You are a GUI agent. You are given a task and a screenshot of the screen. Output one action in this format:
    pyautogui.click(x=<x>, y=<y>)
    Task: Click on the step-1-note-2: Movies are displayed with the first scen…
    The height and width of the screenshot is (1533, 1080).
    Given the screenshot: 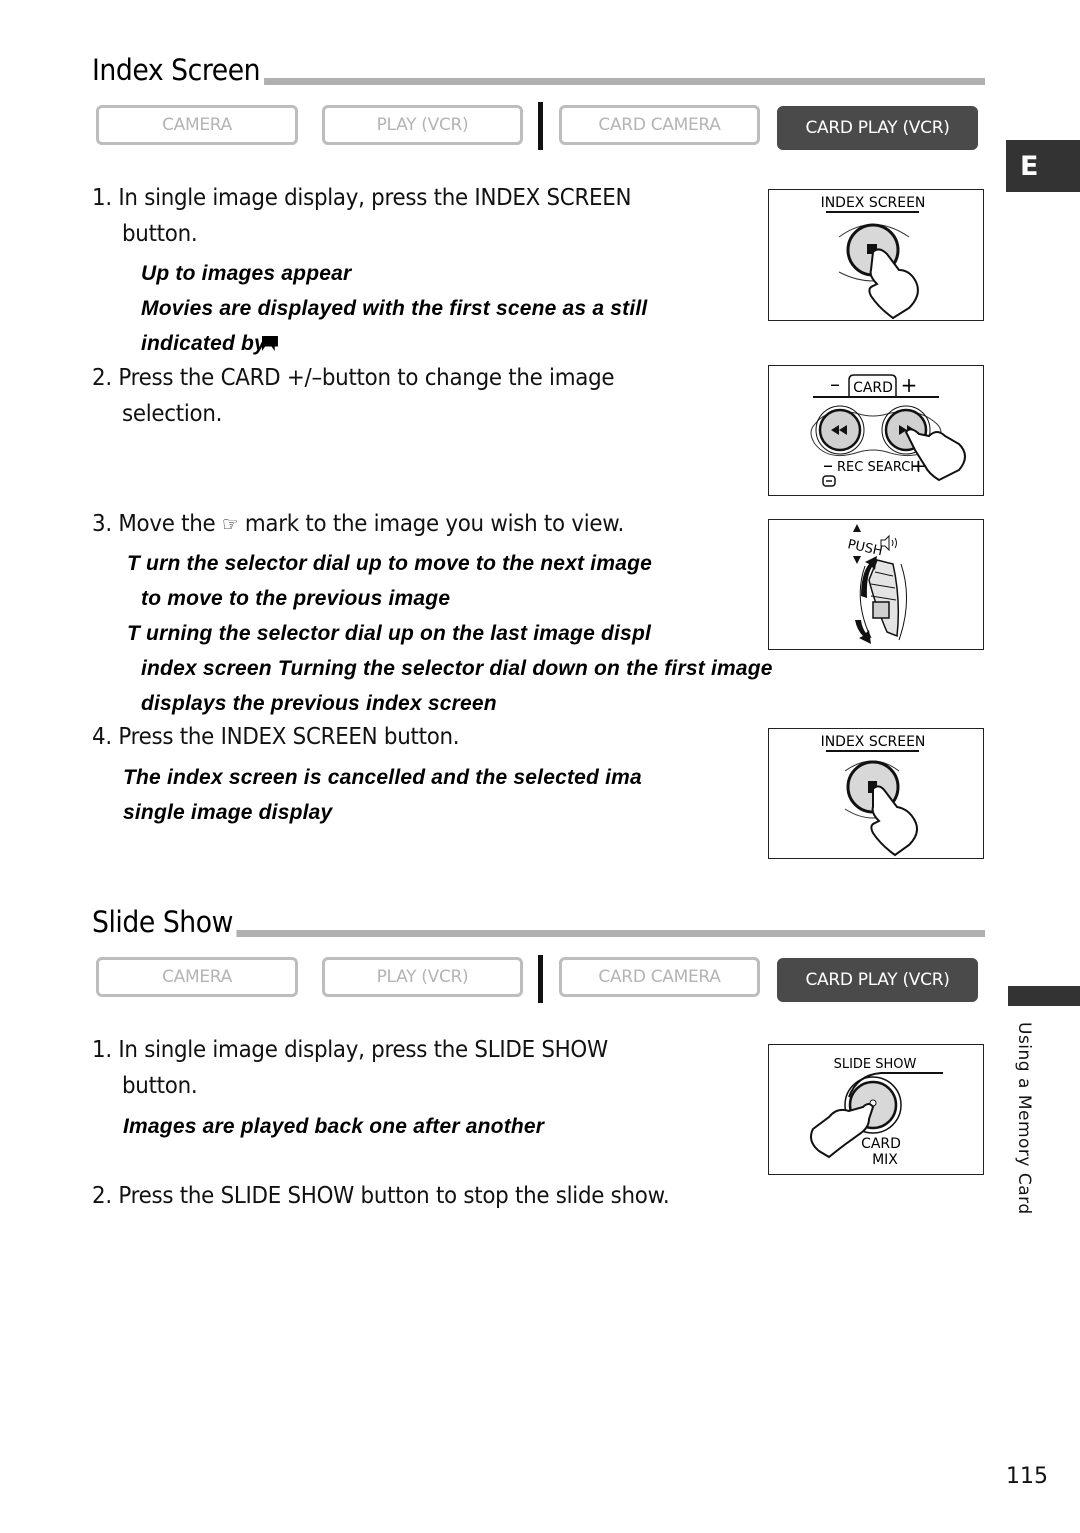 What is the action you would take?
    pyautogui.click(x=394, y=308)
    